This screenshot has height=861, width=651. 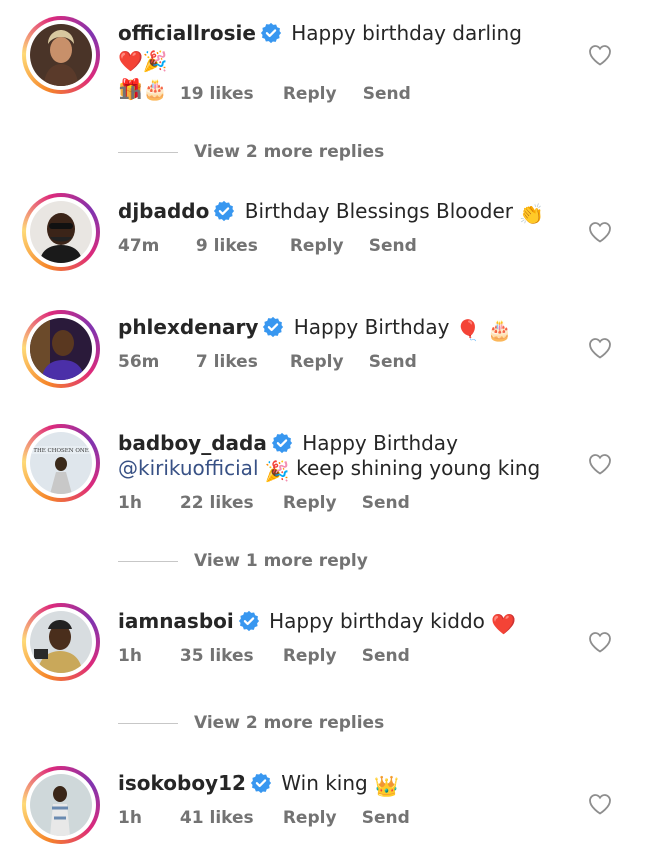 What do you see at coordinates (386, 786) in the screenshot?
I see `crown-emoji-icon: 👑` at bounding box center [386, 786].